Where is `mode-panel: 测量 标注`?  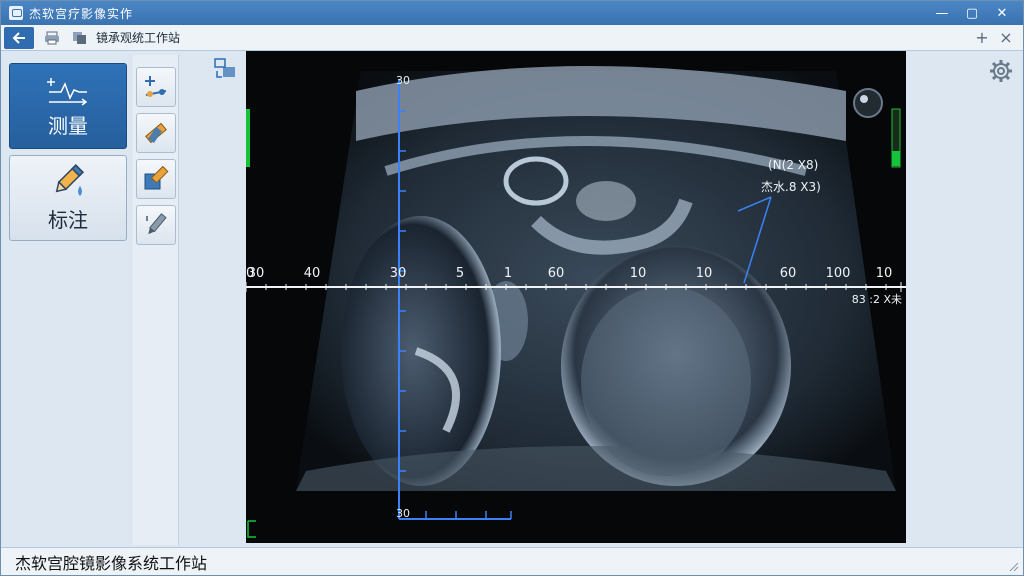 mode-panel: 测量 标注 is located at coordinates (67, 300).